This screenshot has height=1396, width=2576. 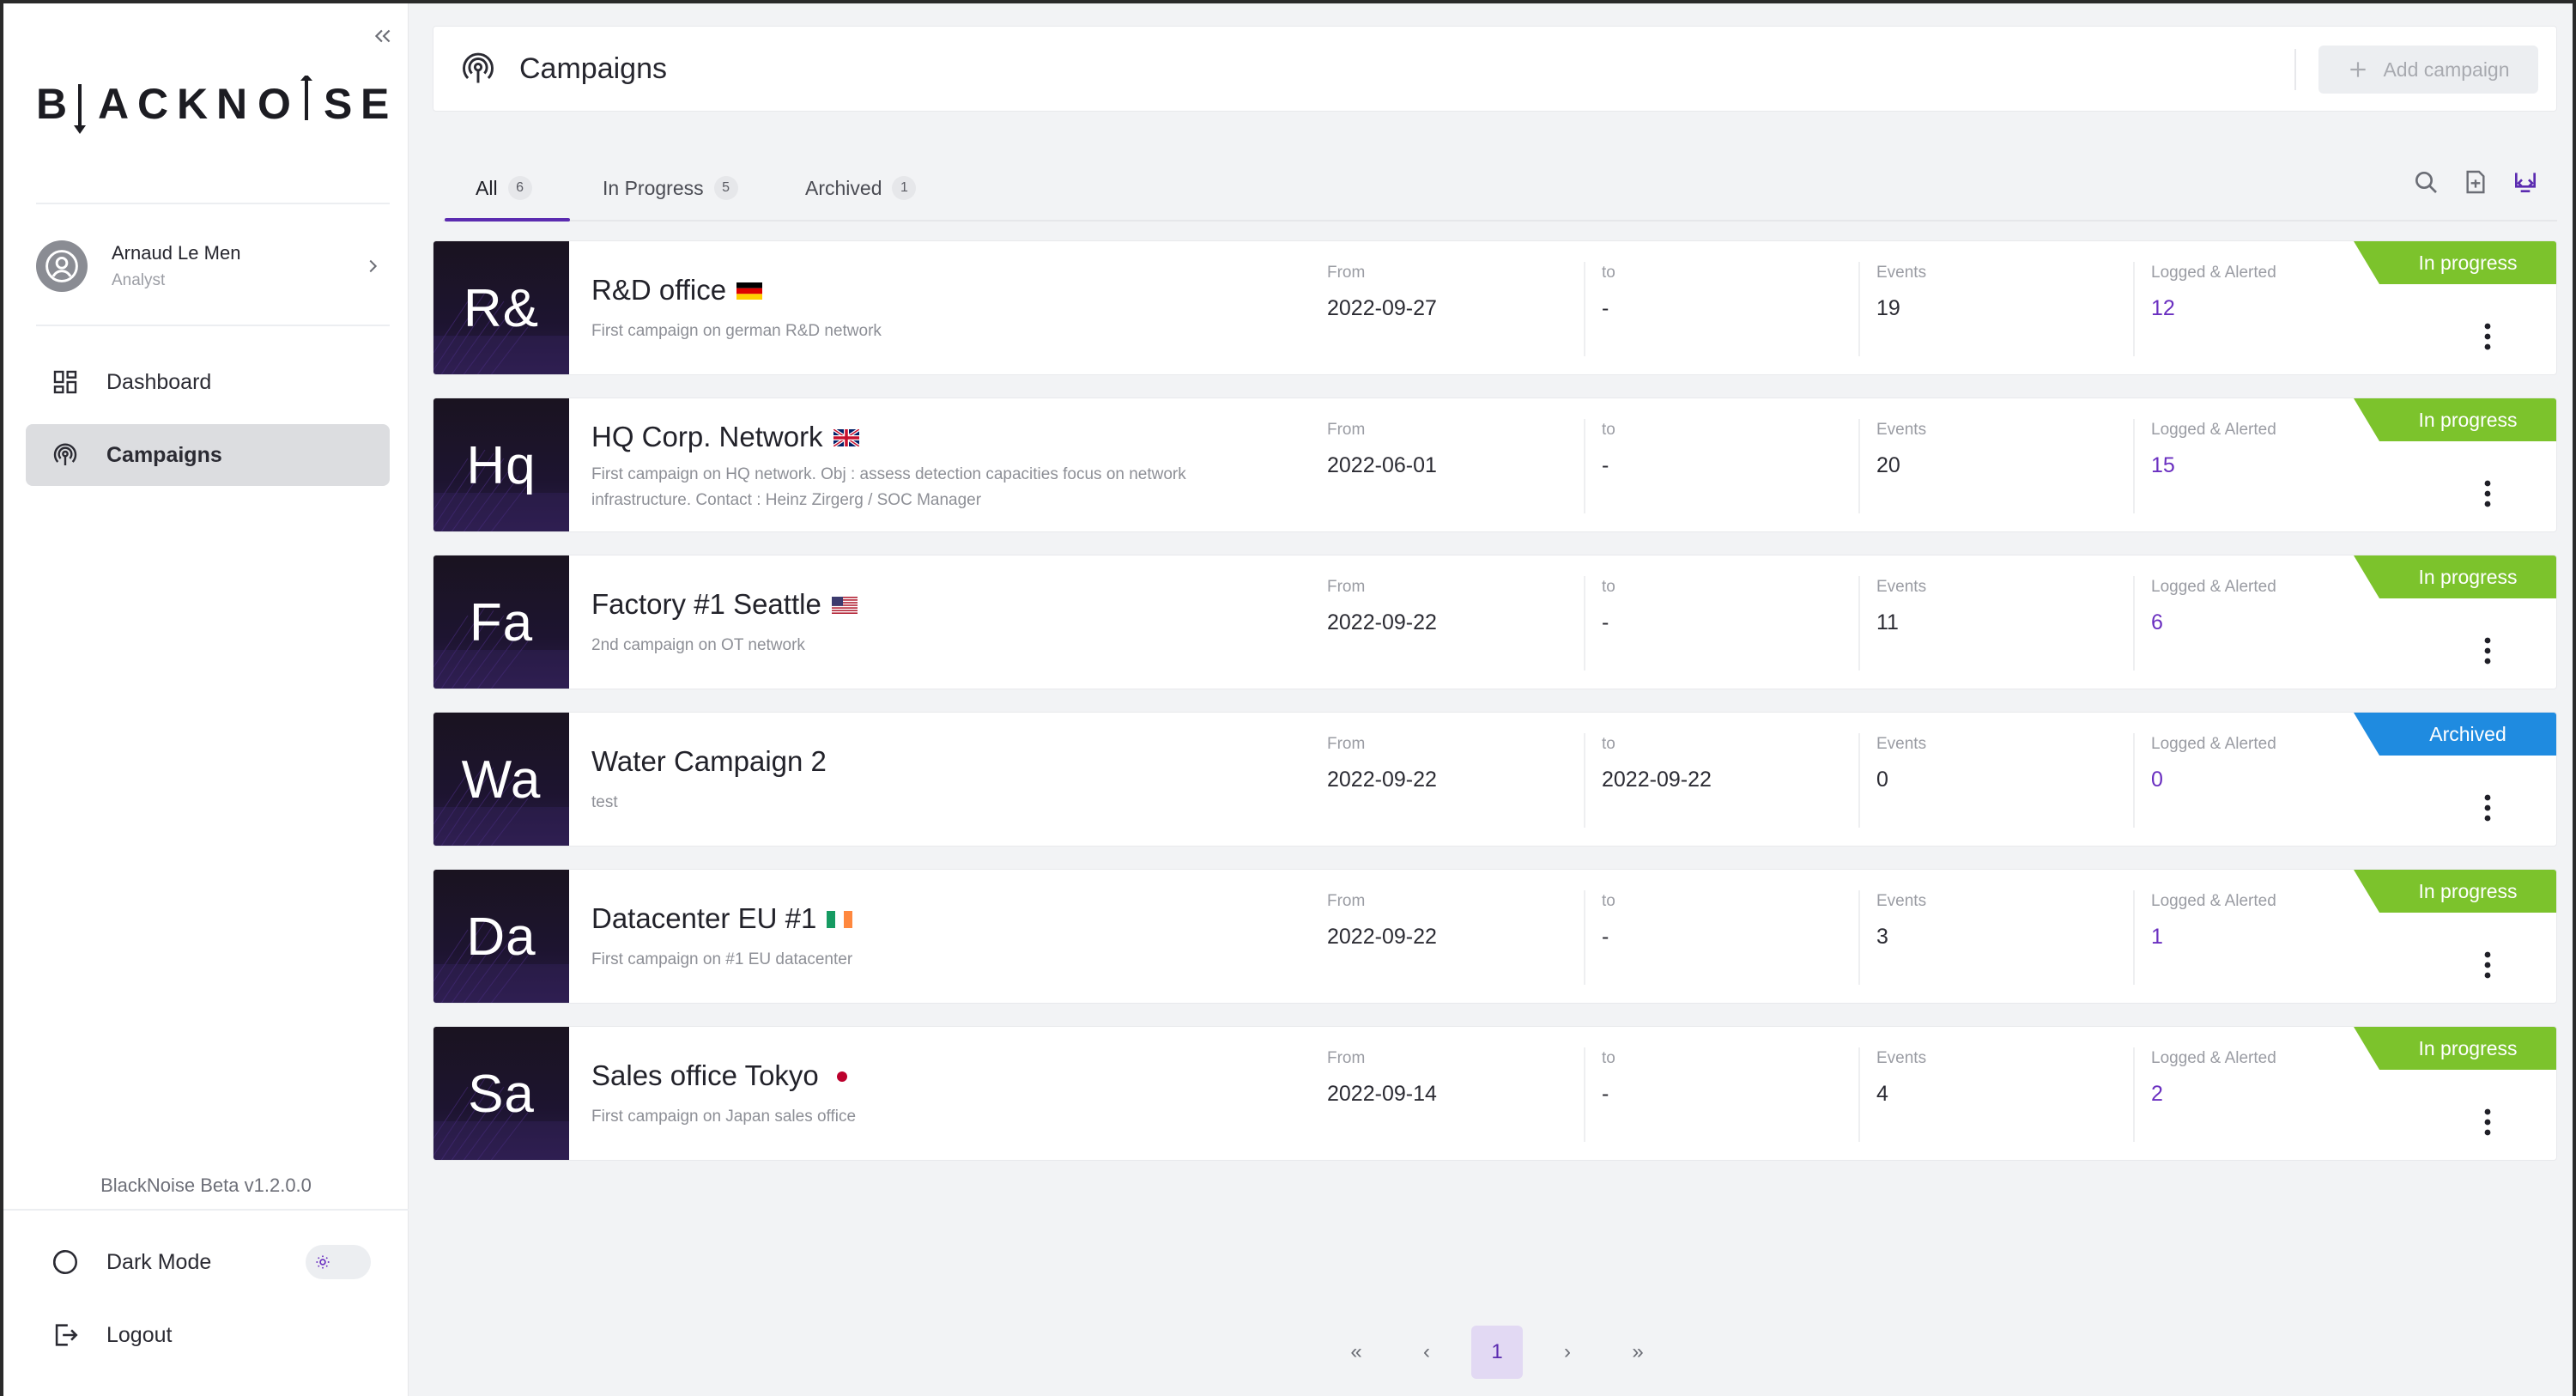 I want to click on nav-item-campaigns: Campaigns, so click(x=208, y=455).